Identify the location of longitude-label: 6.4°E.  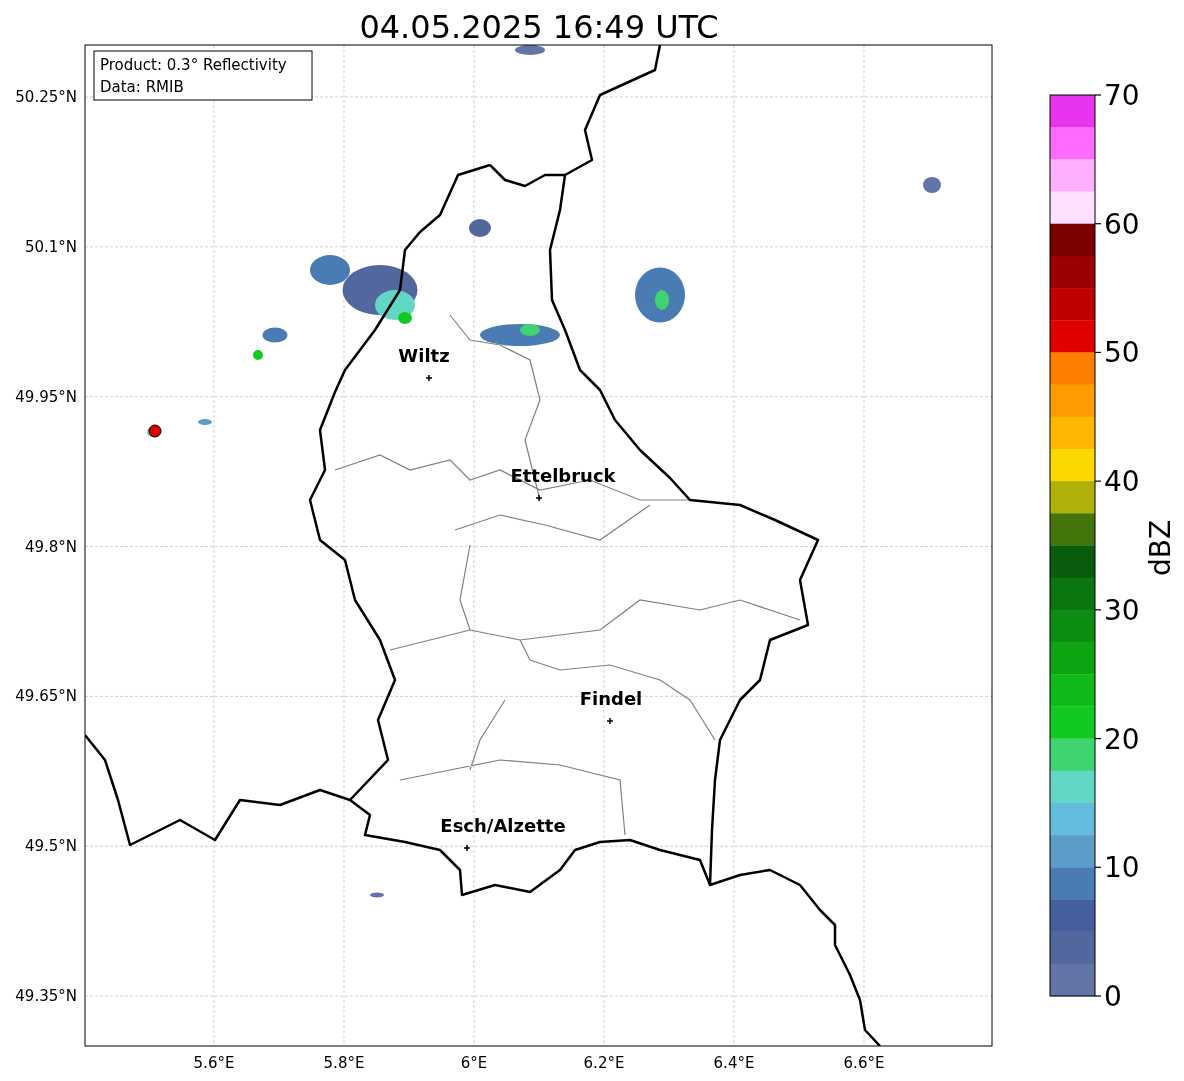
(734, 1063).